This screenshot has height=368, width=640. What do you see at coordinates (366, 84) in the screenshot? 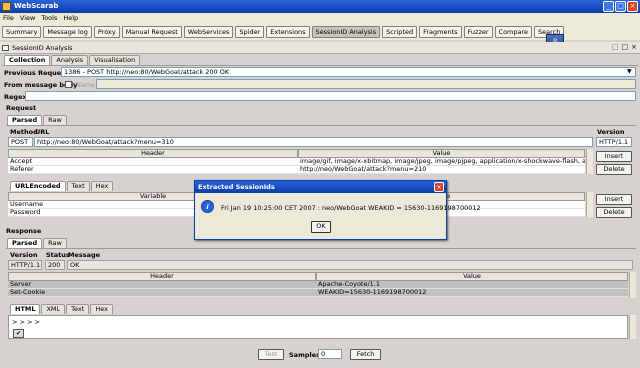
I see `name-field` at bounding box center [366, 84].